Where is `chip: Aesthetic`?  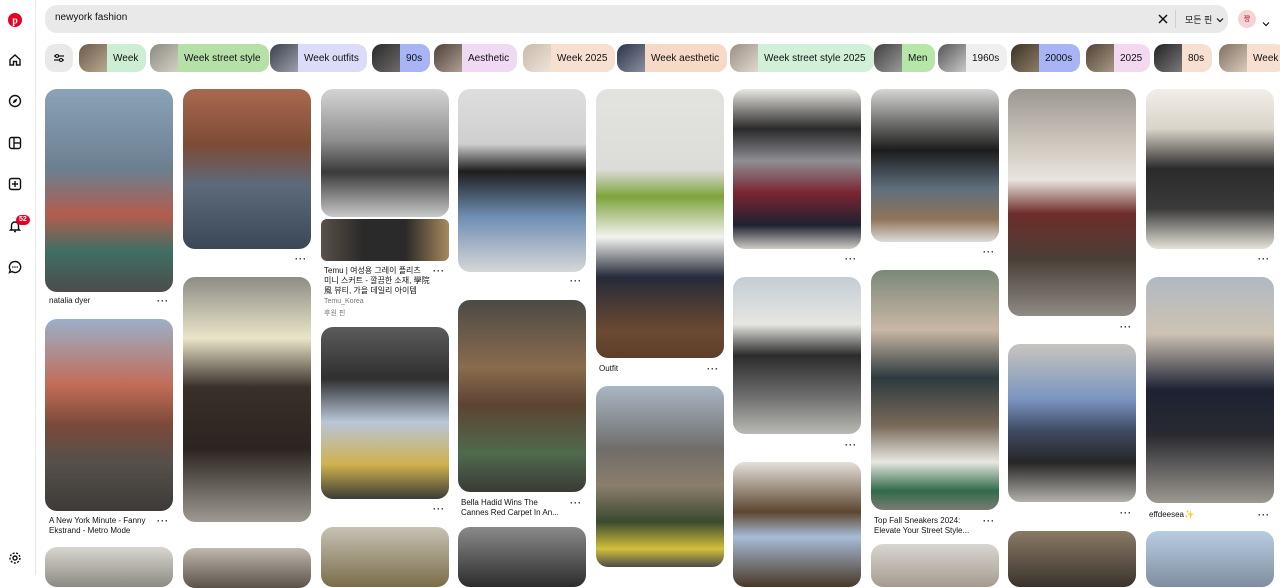 chip: Aesthetic is located at coordinates (476, 58).